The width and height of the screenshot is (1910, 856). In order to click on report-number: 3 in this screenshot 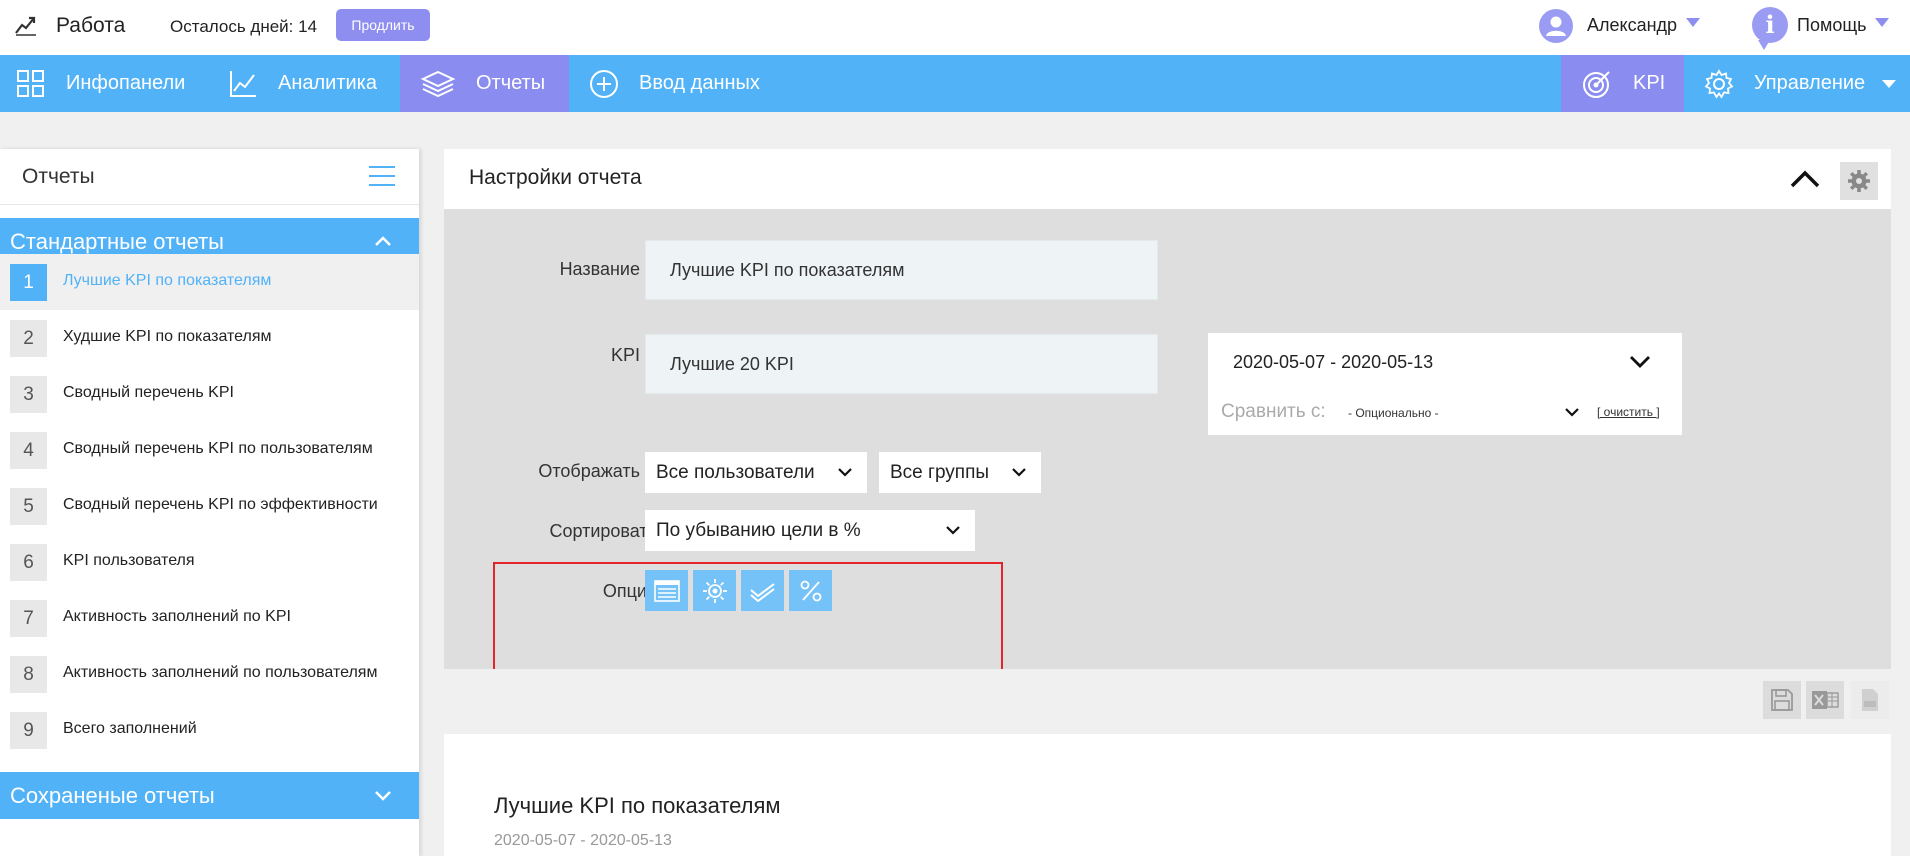, I will do `click(28, 394)`.